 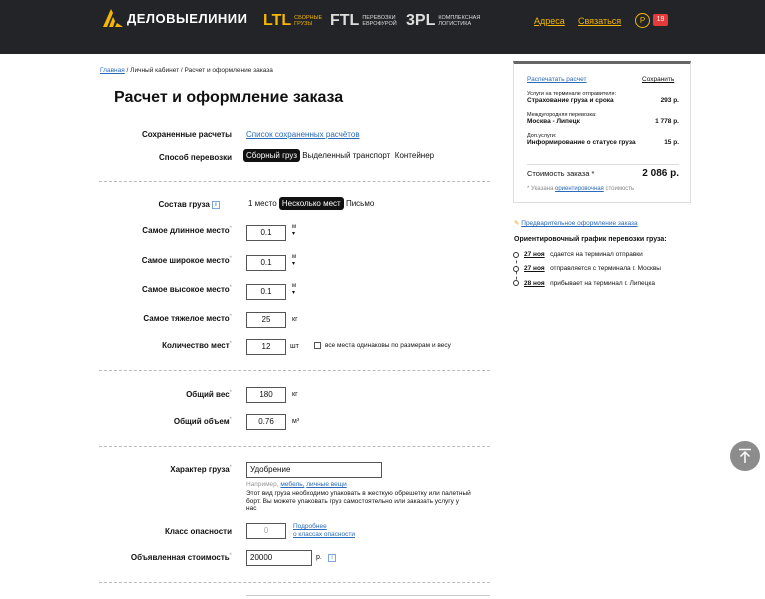 What do you see at coordinates (113, 18) in the screenshot?
I see `logo-mark-icon` at bounding box center [113, 18].